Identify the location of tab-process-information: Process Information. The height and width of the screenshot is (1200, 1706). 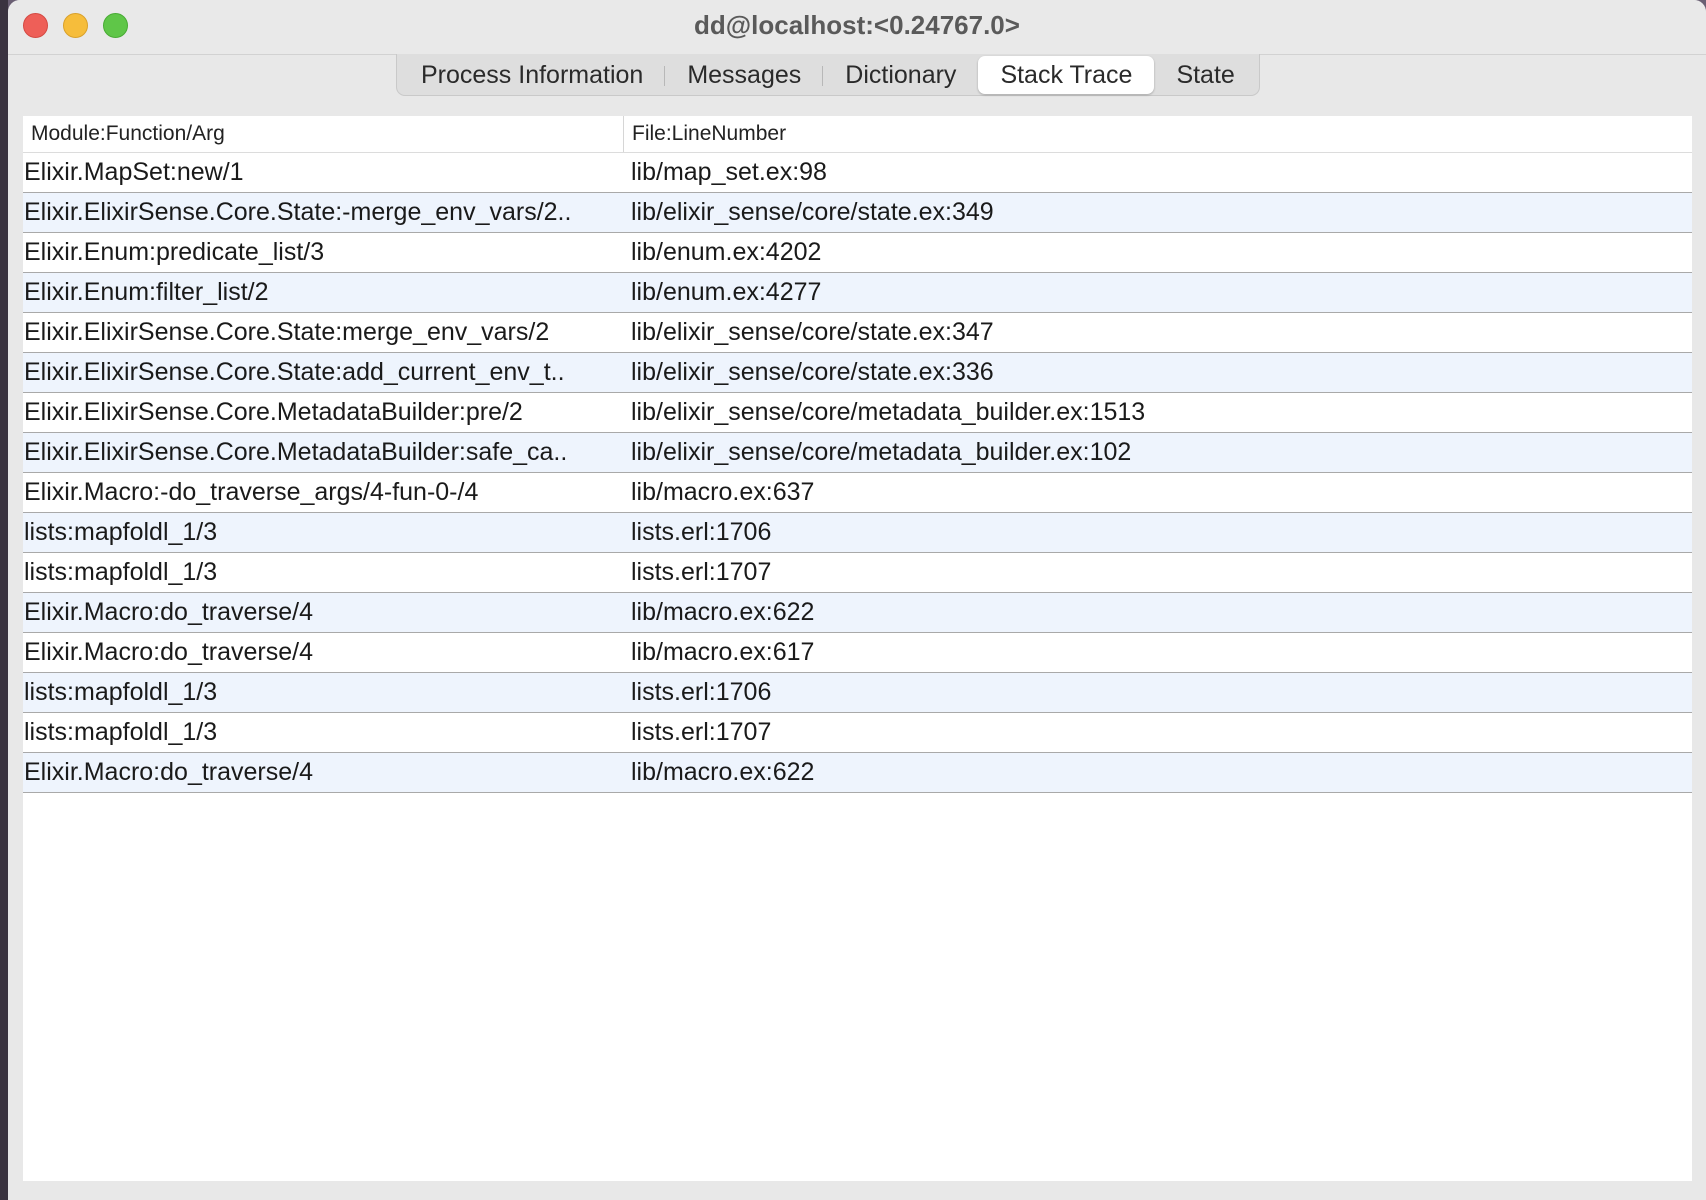
(532, 75).